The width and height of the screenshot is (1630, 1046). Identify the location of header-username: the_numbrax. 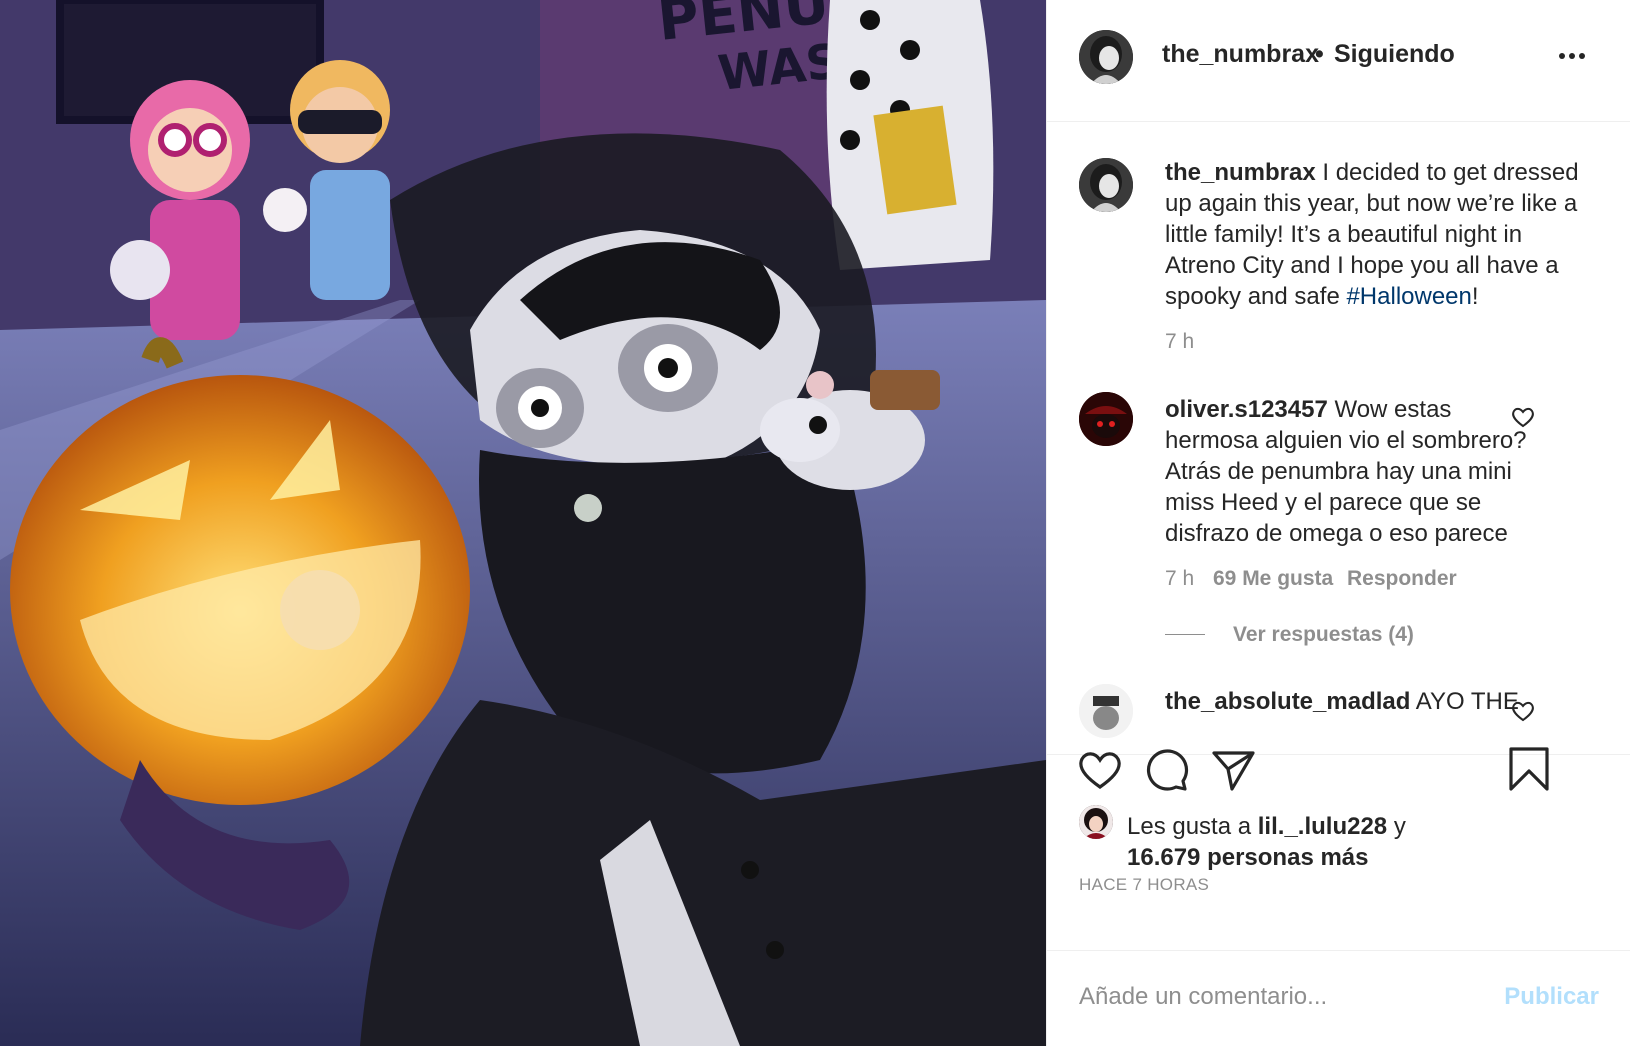
(1240, 54).